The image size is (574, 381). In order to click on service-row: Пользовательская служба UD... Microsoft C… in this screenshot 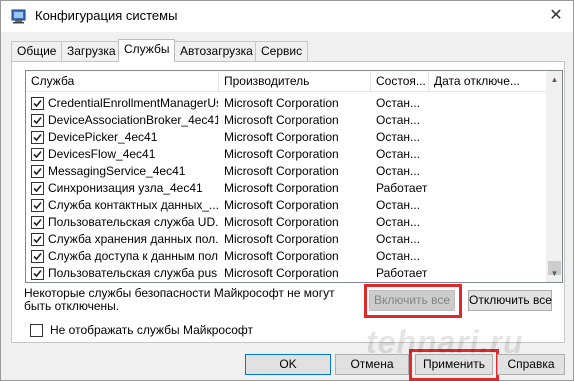, I will do `click(286, 222)`.